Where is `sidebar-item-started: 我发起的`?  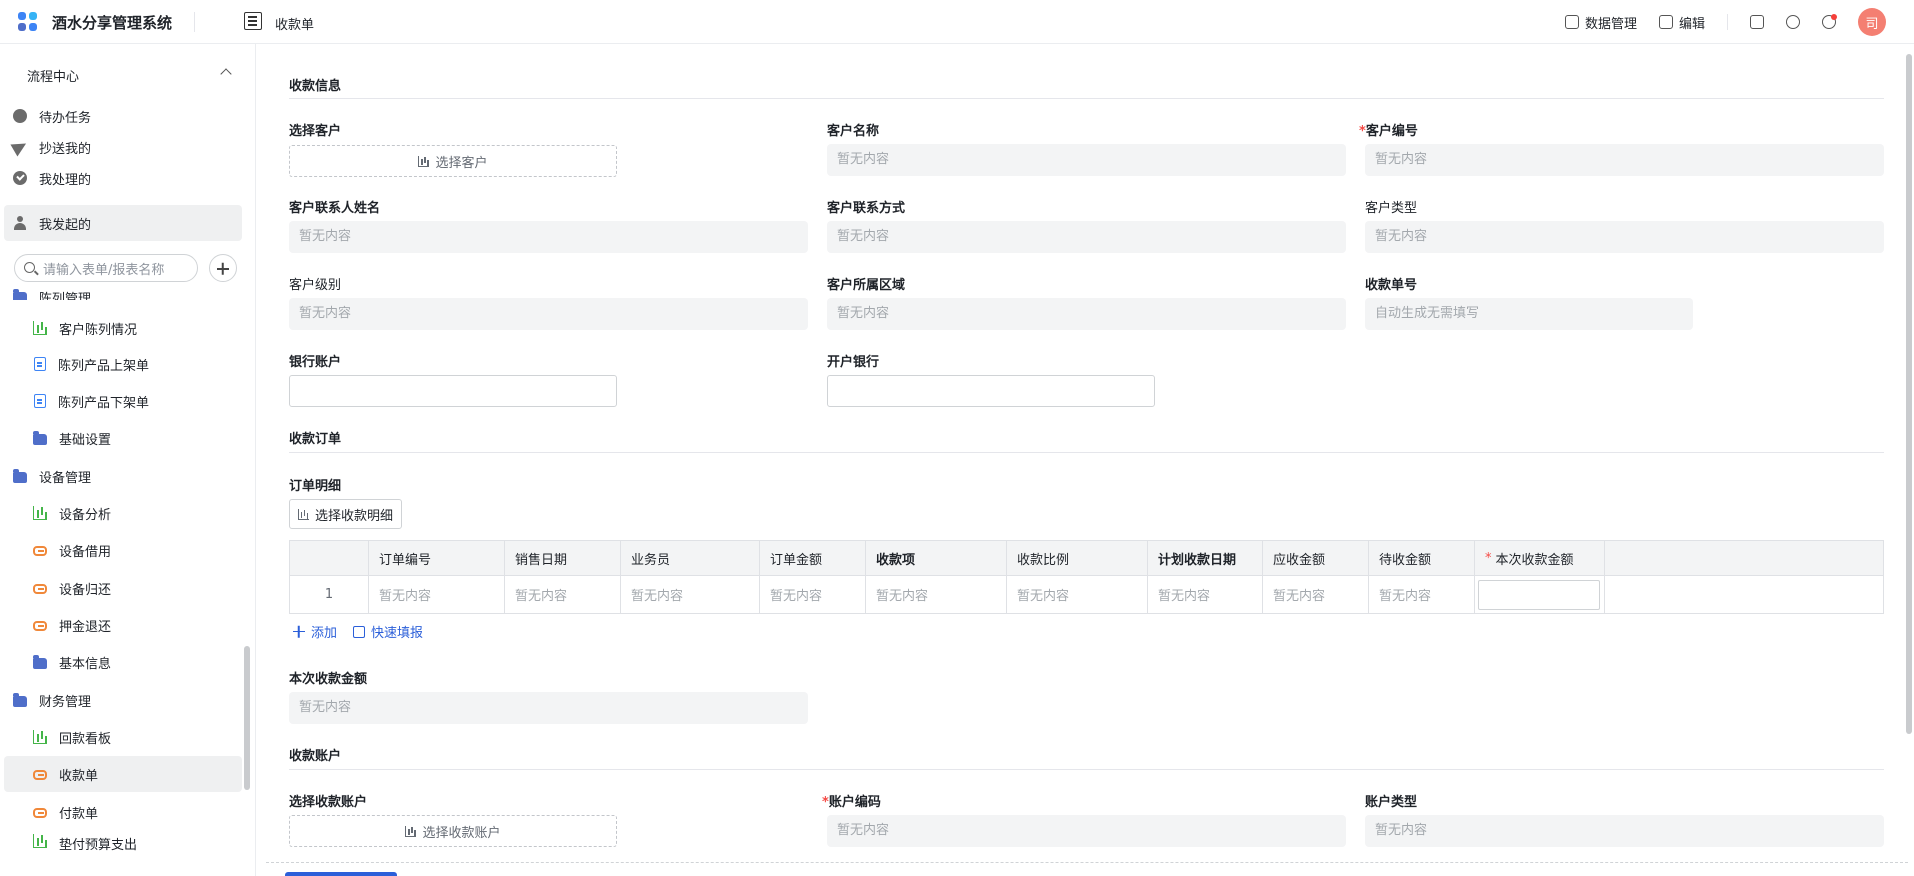 sidebar-item-started: 我发起的 is located at coordinates (123, 223).